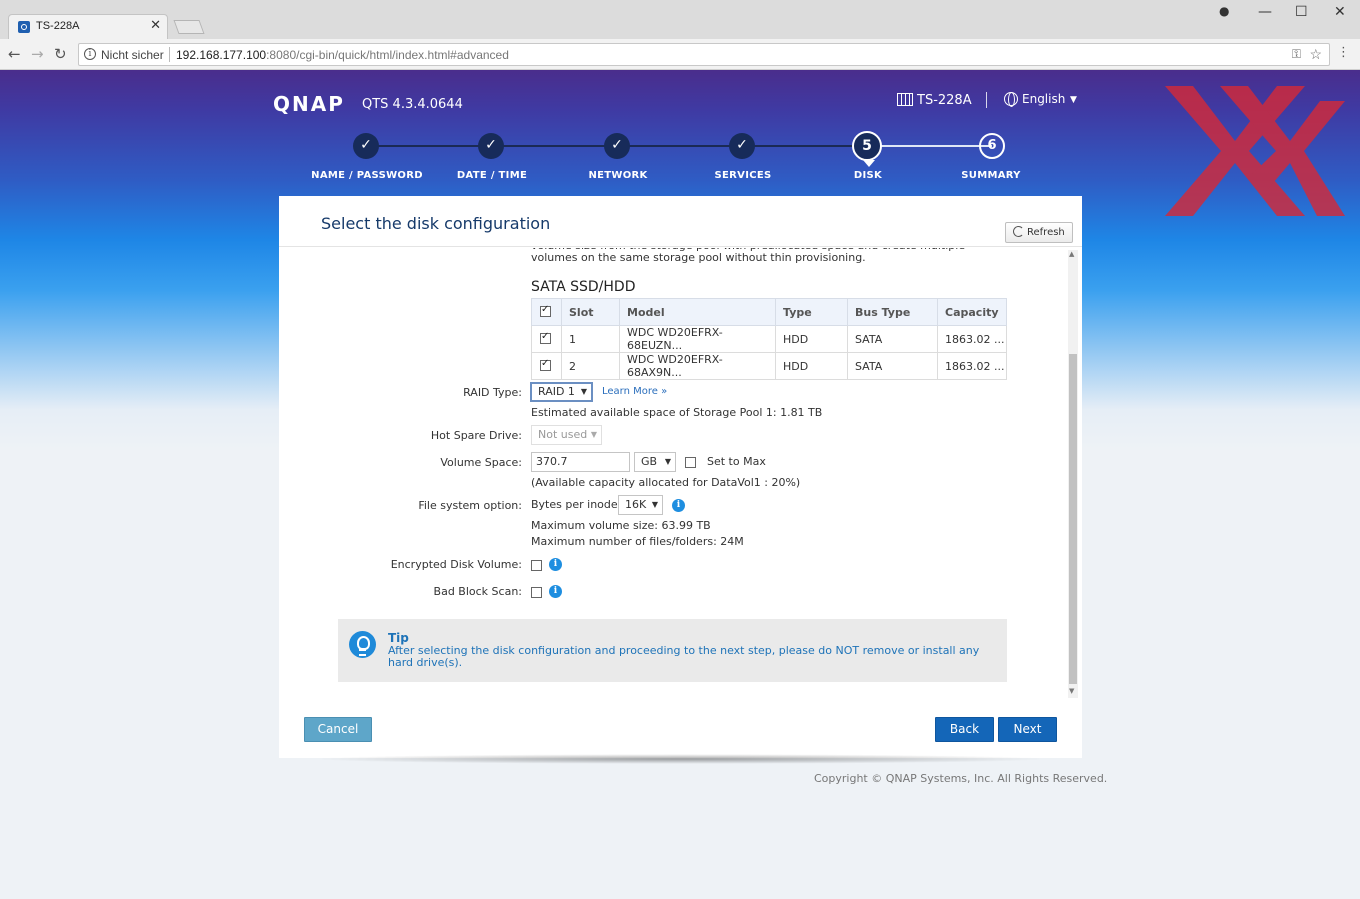 This screenshot has width=1360, height=899. I want to click on encrypted-volume-checkbox, so click(536, 565).